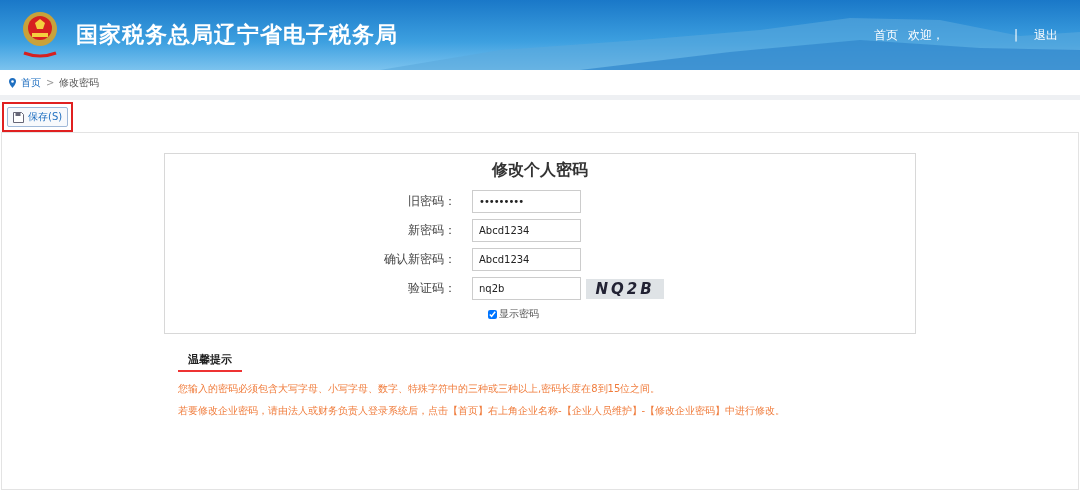 The width and height of the screenshot is (1080, 495). What do you see at coordinates (79, 82) in the screenshot?
I see `breadcrumb-current: 修改密码` at bounding box center [79, 82].